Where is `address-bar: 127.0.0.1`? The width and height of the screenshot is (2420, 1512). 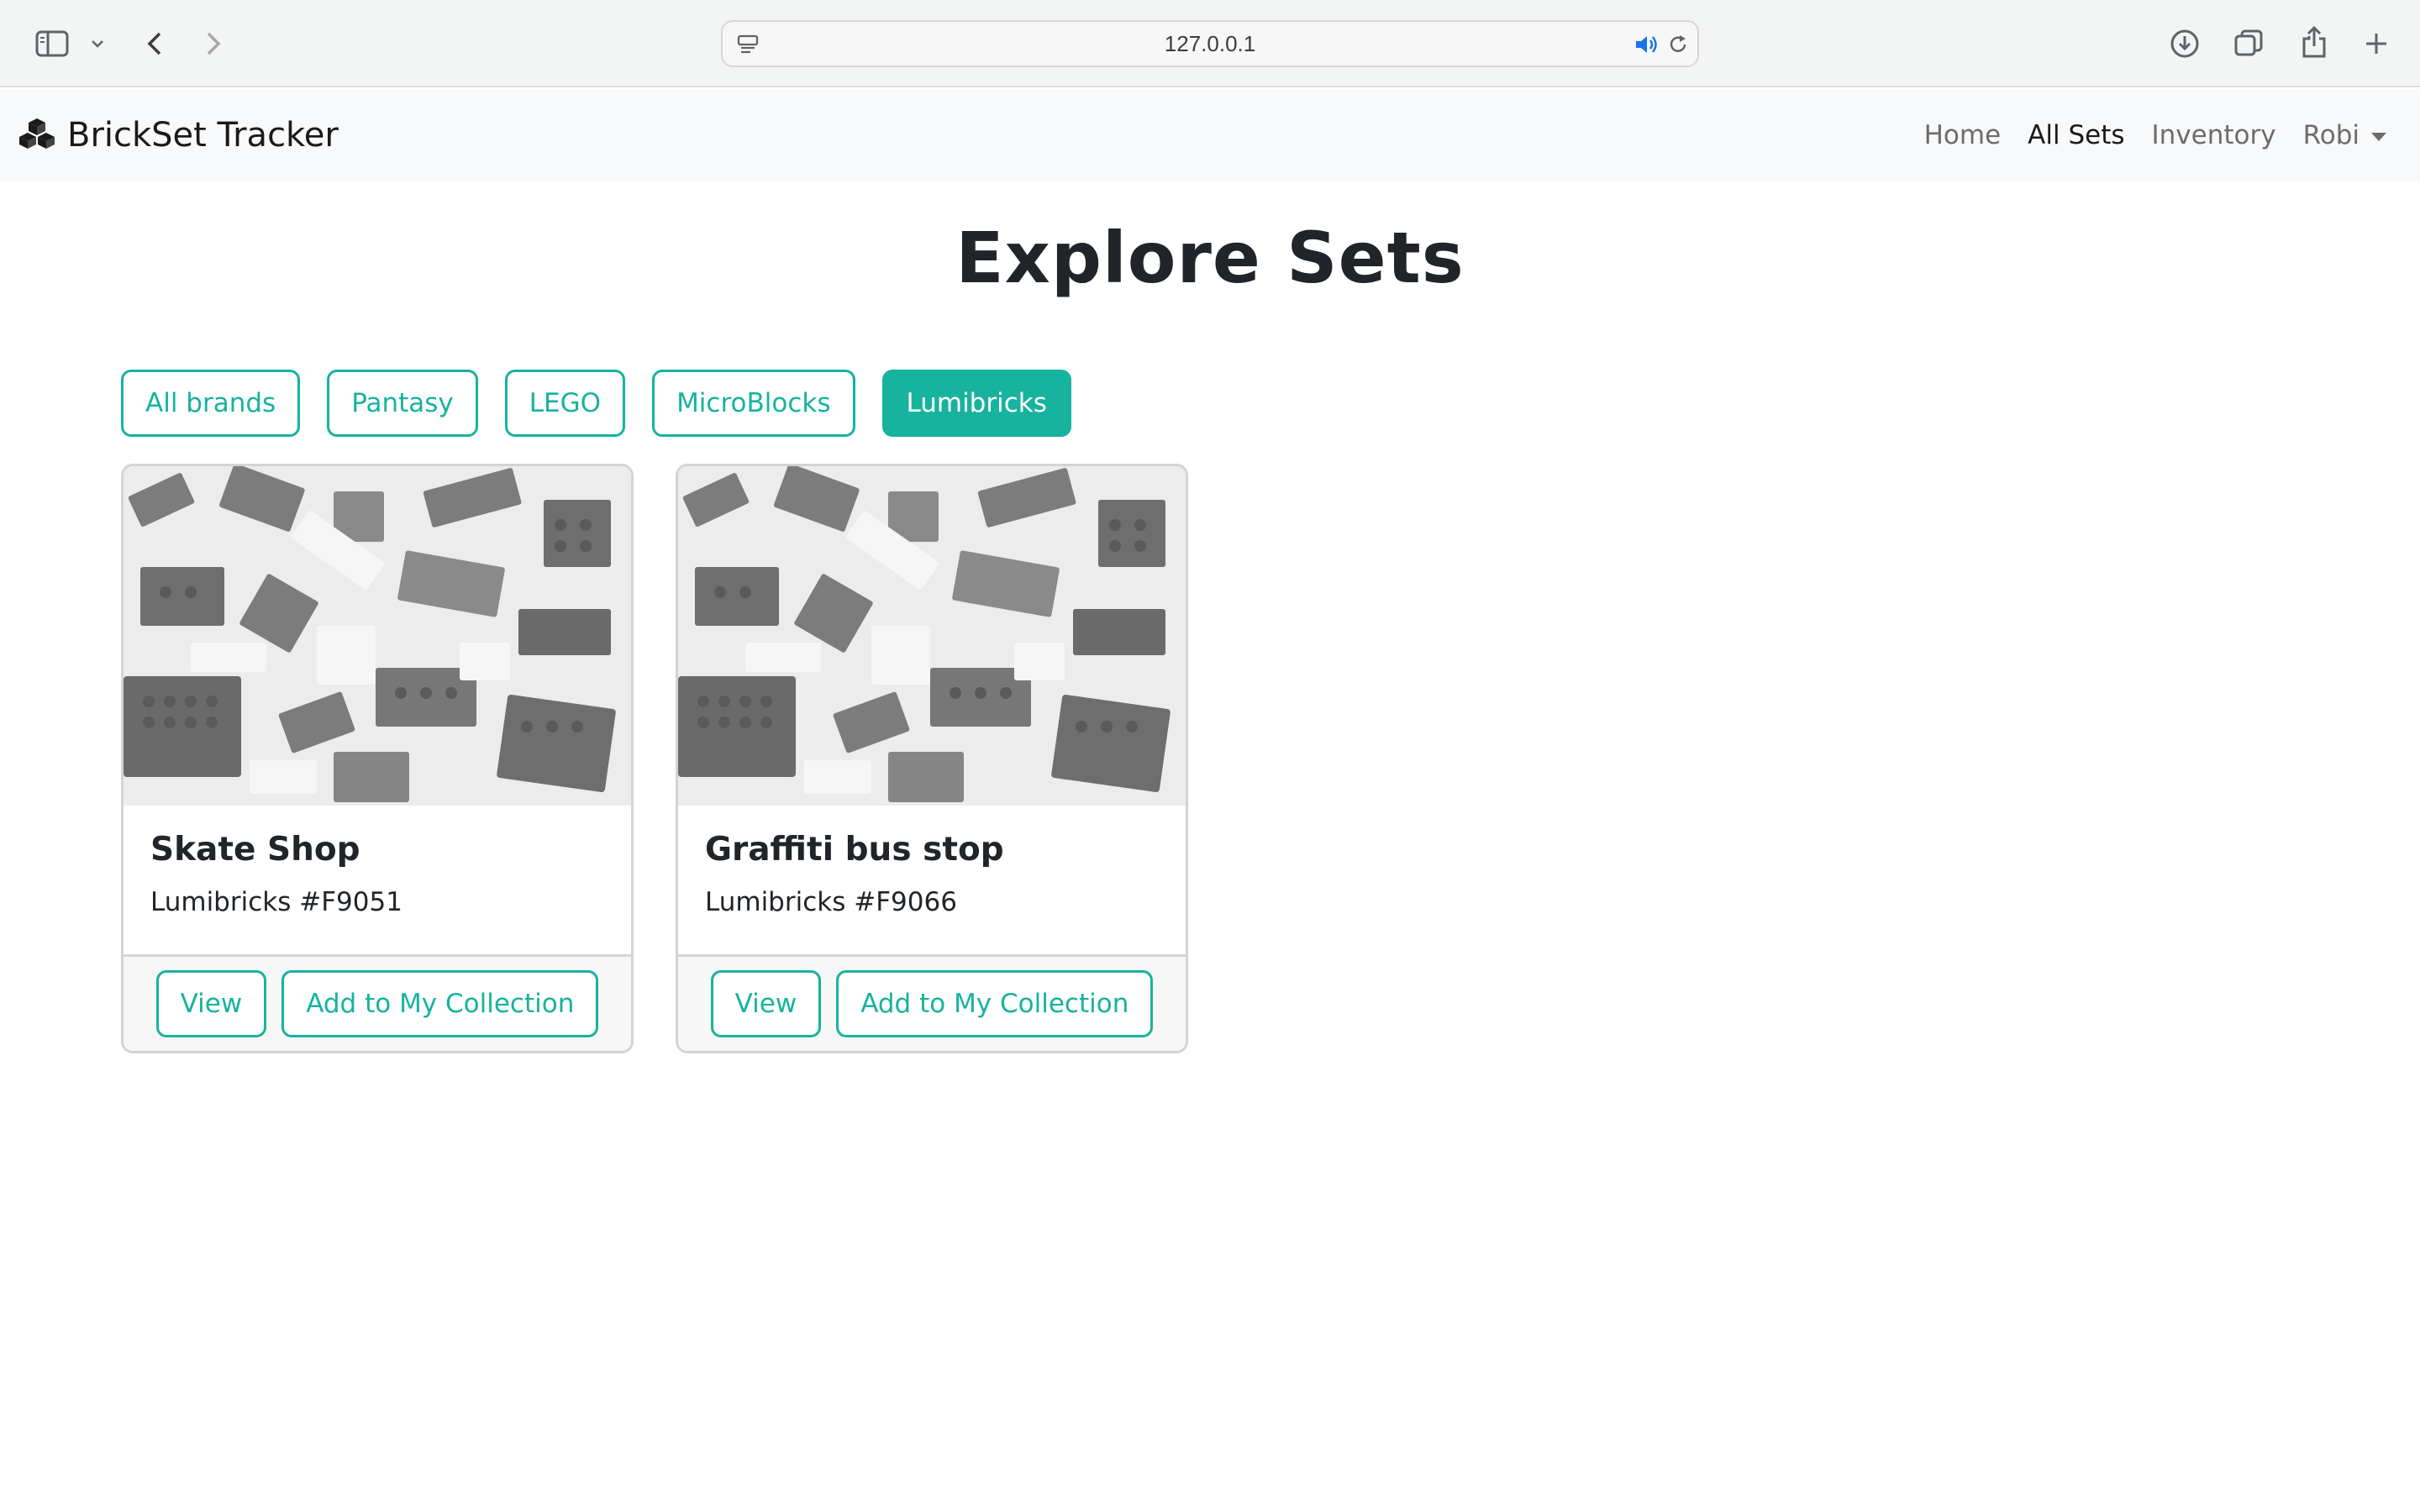
address-bar: 127.0.0.1 is located at coordinates (1210, 43).